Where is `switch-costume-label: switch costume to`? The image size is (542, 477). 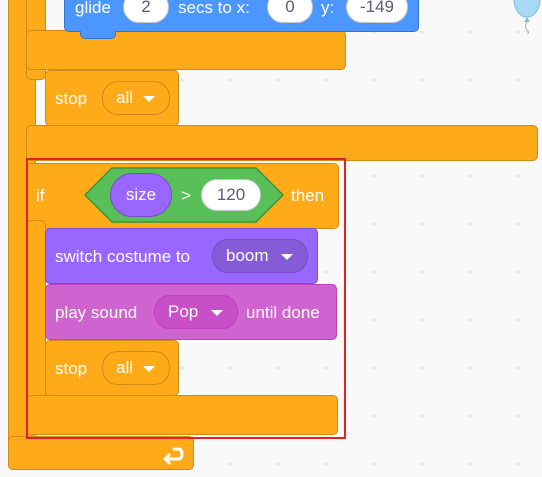
switch-costume-label: switch costume to is located at coordinates (123, 256).